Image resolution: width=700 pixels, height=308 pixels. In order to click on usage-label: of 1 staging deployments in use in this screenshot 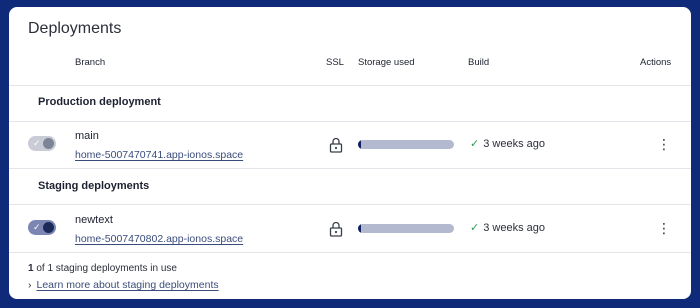, I will do `click(105, 268)`.